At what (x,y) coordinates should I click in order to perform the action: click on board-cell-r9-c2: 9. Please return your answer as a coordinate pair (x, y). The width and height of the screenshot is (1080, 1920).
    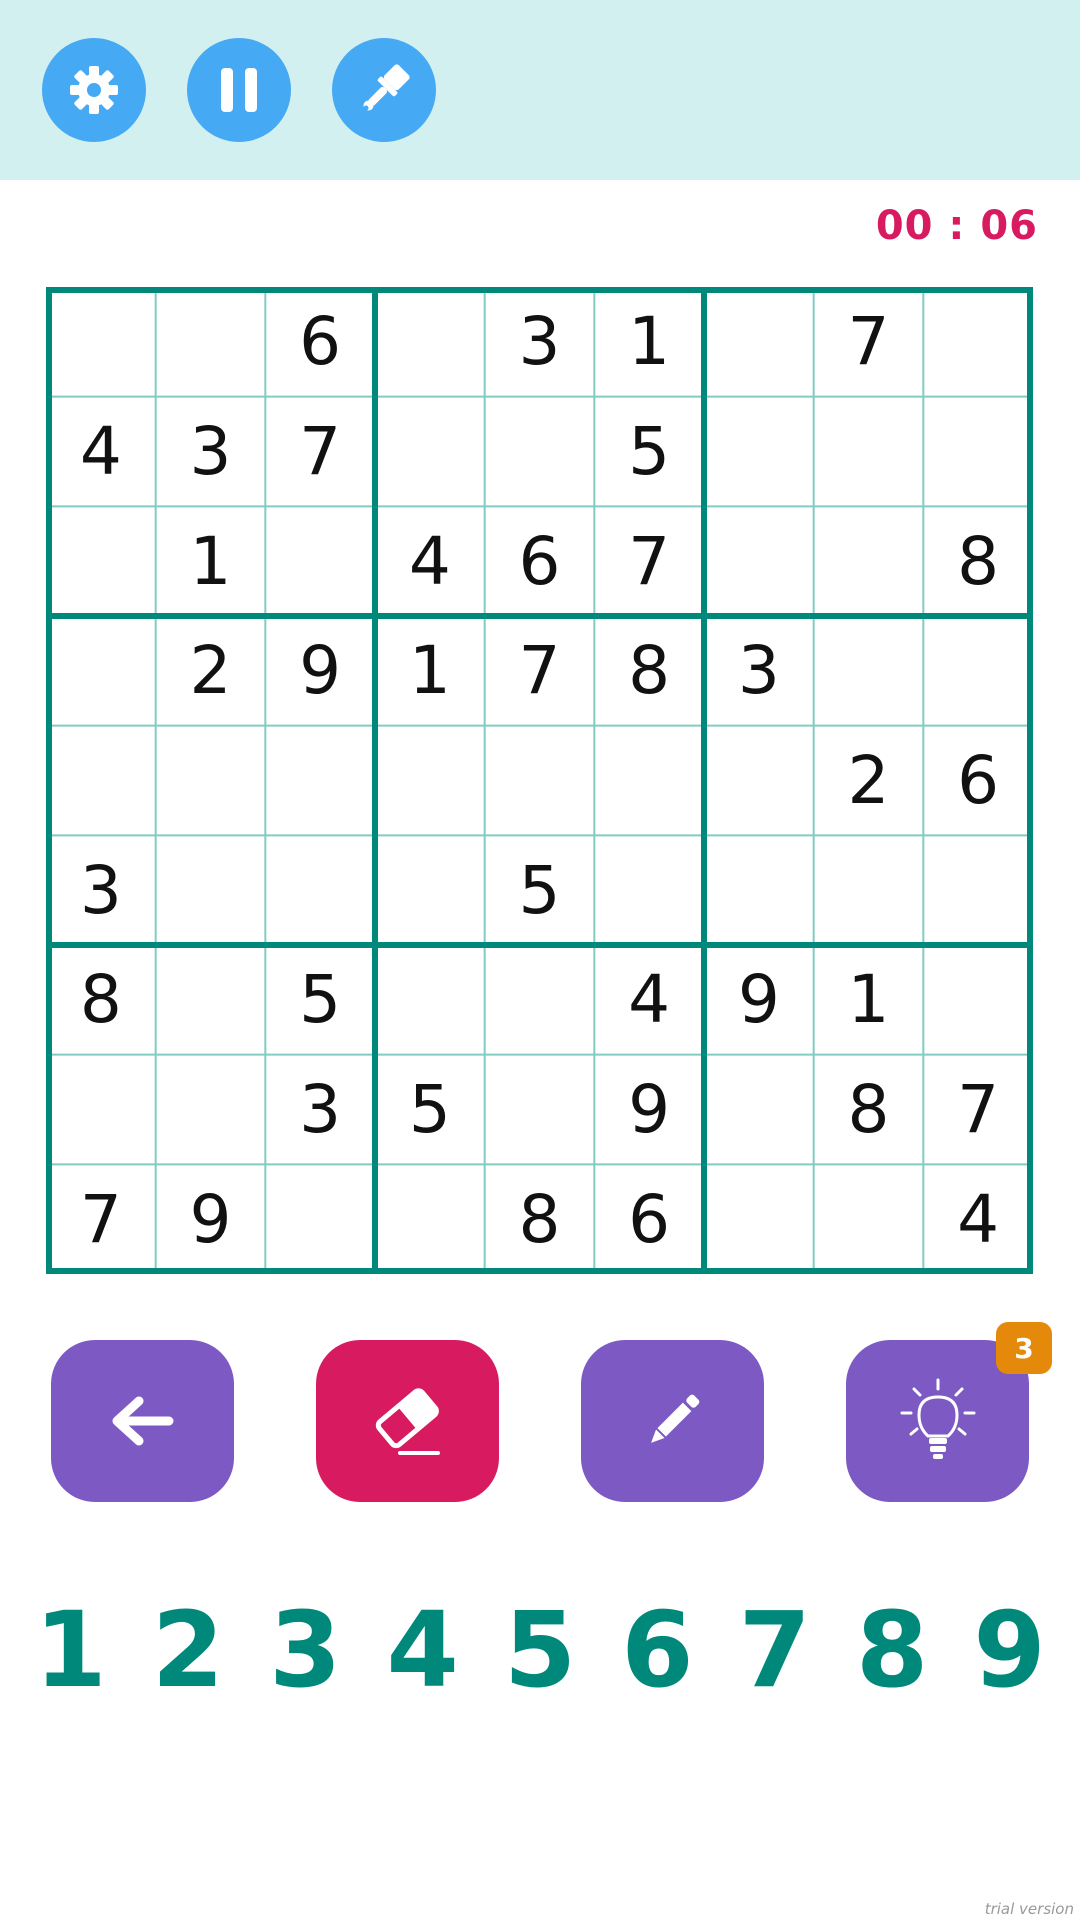
    Looking at the image, I should click on (211, 1219).